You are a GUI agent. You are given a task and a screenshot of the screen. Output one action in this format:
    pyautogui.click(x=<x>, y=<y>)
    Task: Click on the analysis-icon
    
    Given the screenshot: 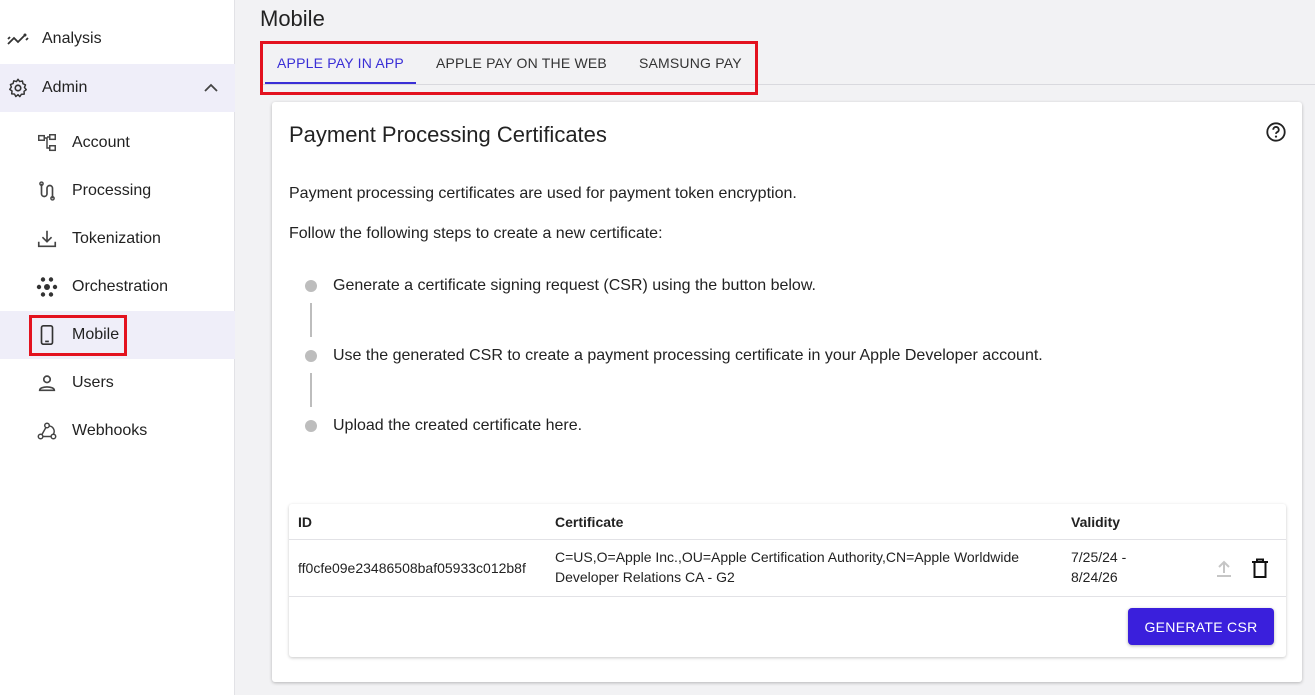 What is the action you would take?
    pyautogui.click(x=18, y=39)
    